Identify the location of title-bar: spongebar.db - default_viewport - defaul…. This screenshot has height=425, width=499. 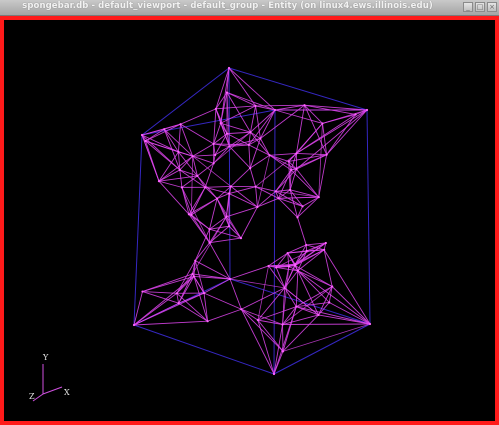
(249, 8).